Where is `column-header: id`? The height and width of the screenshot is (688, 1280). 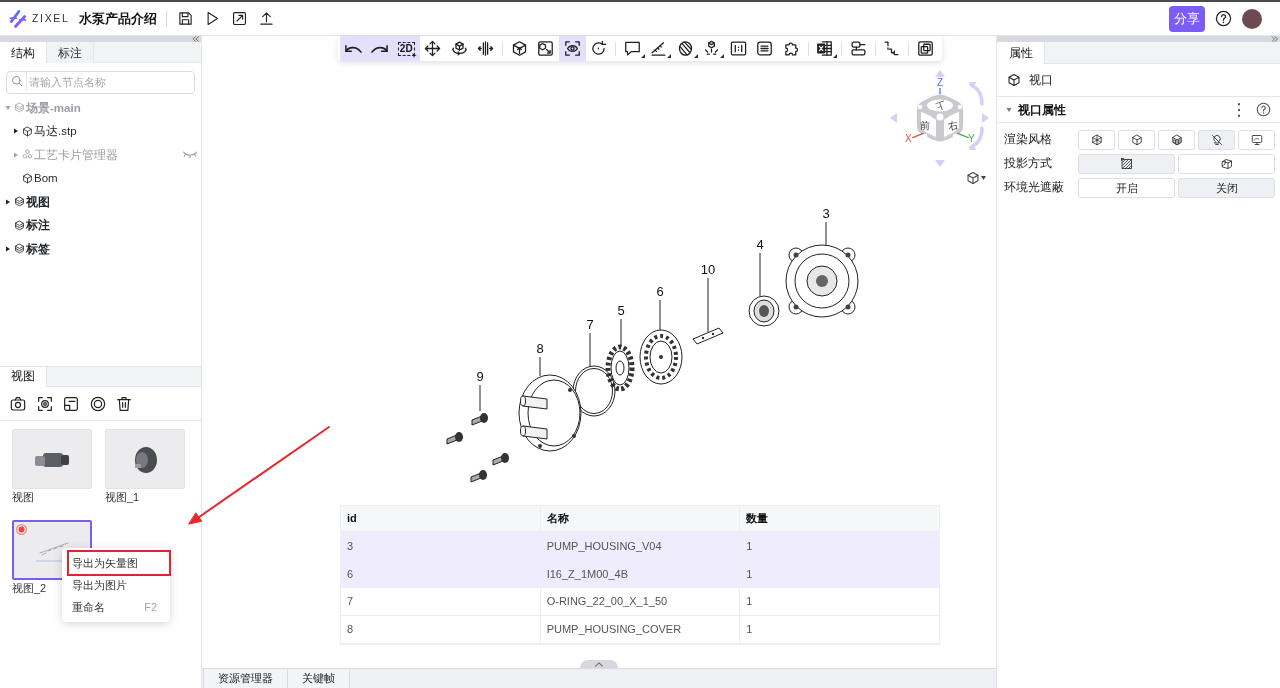
column-header: id is located at coordinates (441, 518).